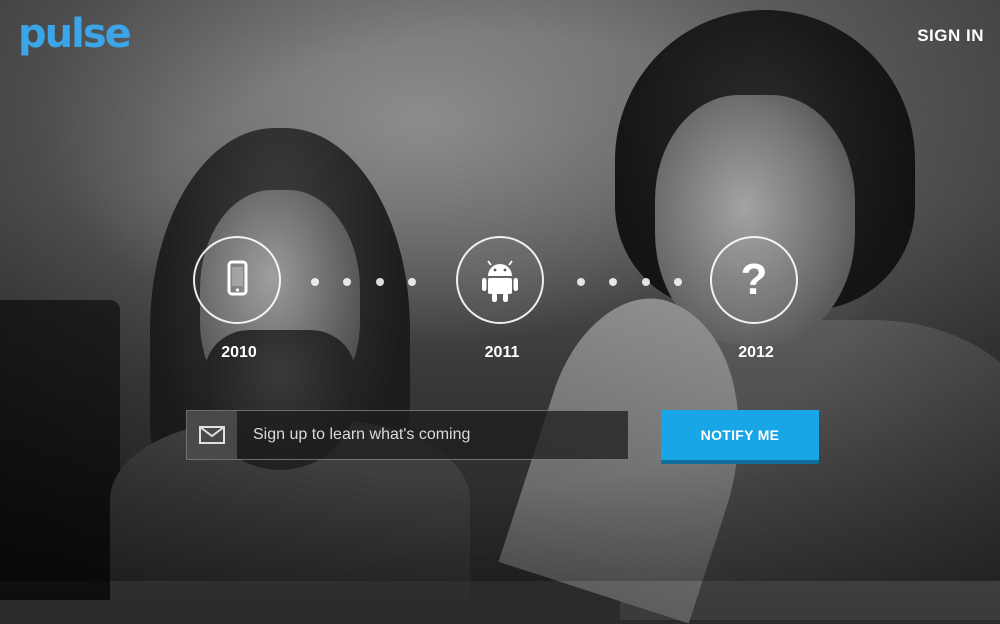 The width and height of the screenshot is (1000, 624). I want to click on timeline-stage-2011, so click(500, 280).